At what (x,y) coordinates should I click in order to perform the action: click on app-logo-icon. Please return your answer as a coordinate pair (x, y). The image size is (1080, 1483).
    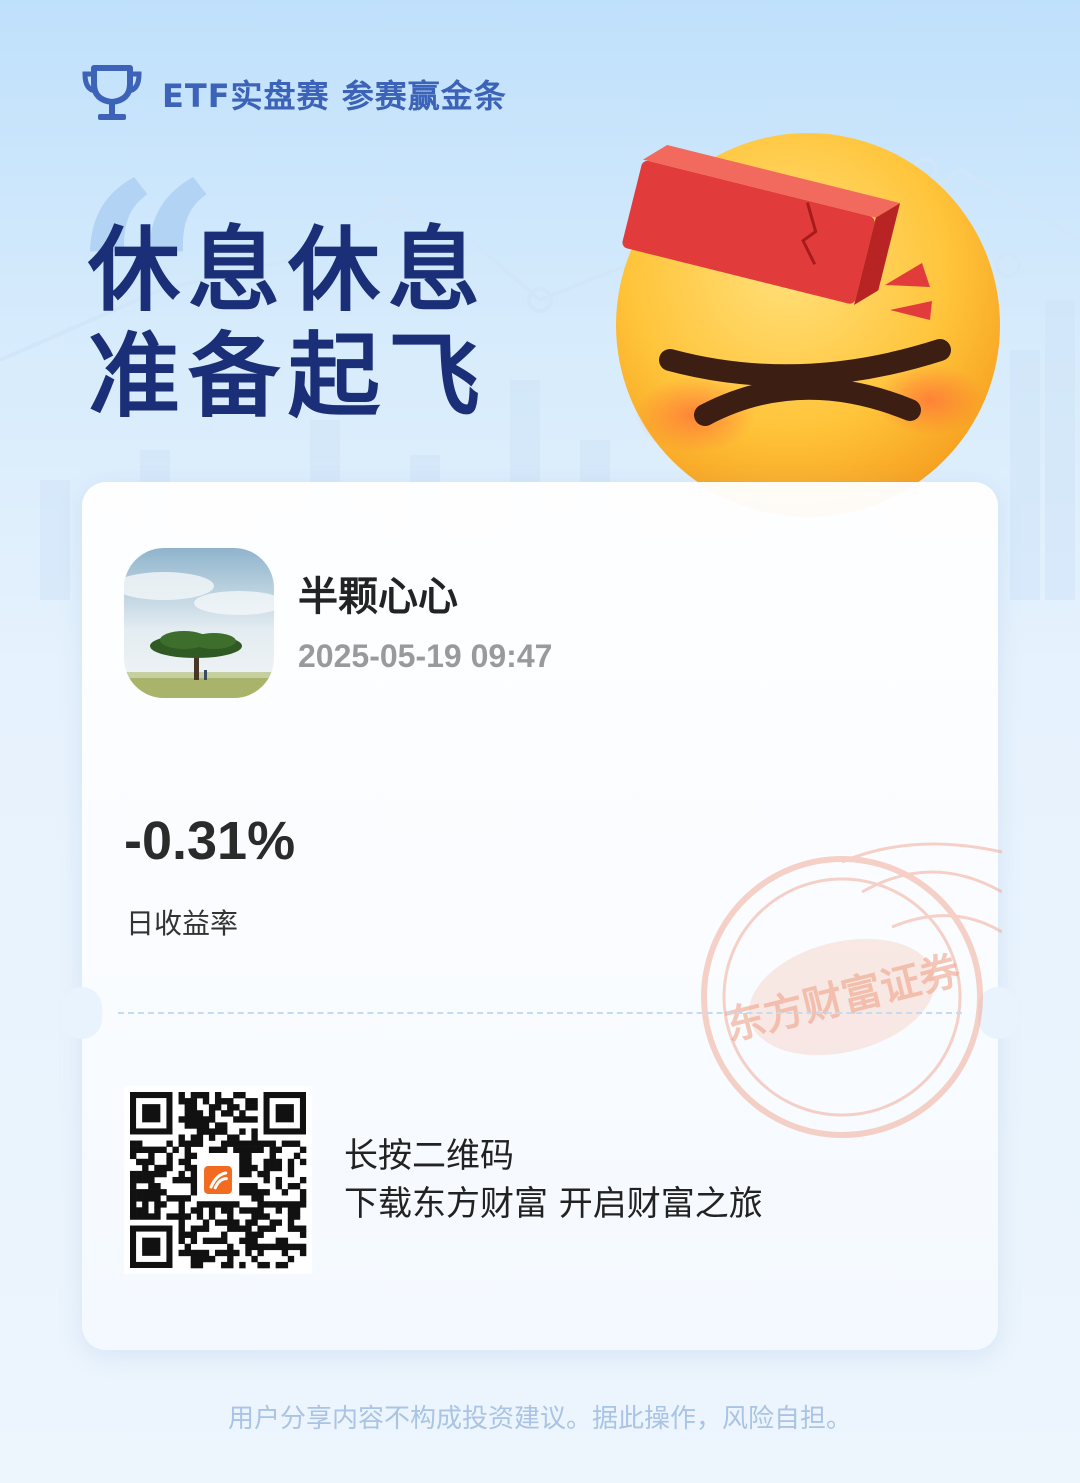
    Looking at the image, I should click on (218, 1180).